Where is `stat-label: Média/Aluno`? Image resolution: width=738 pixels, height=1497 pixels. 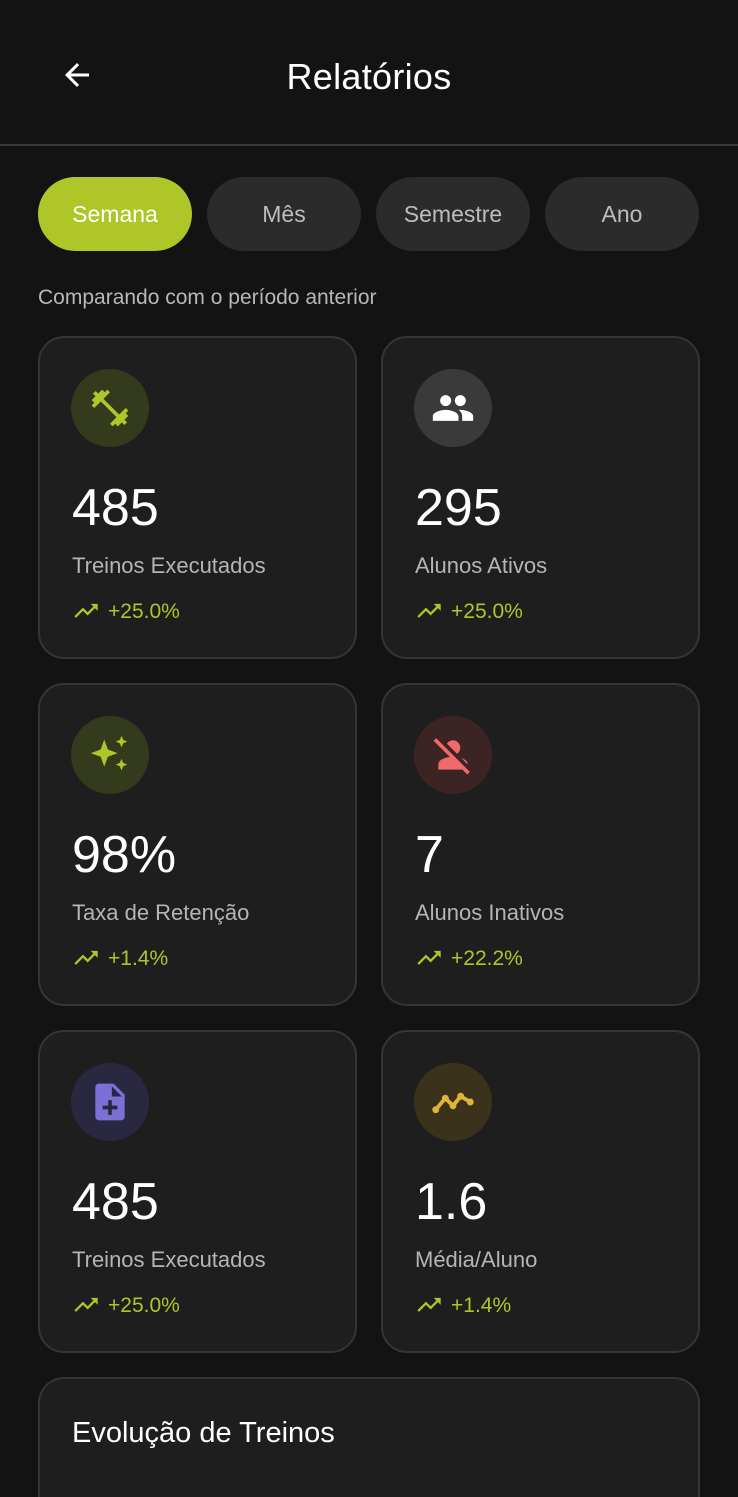
stat-label: Média/Aluno is located at coordinates (476, 1259).